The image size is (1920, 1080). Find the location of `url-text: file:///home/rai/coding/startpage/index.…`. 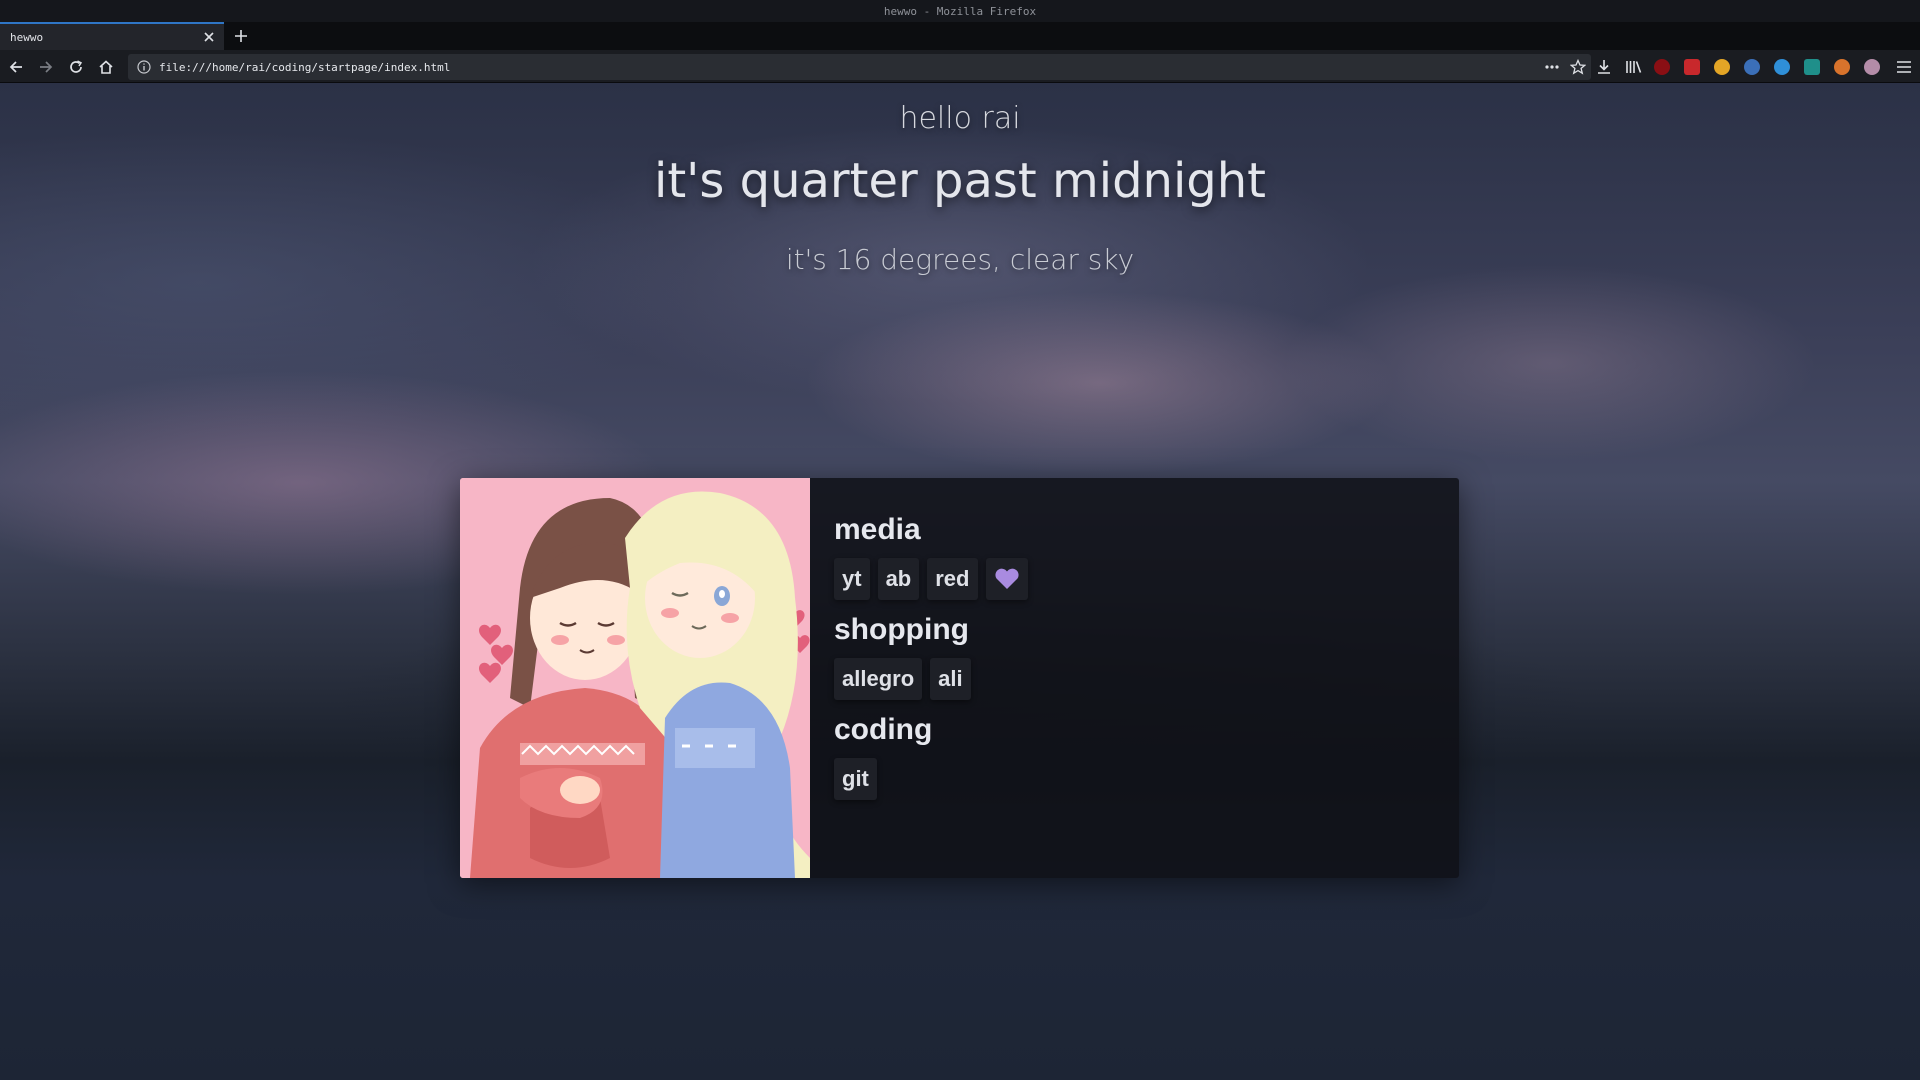

url-text: file:///home/rai/coding/startpage/index.… is located at coordinates (849, 67).